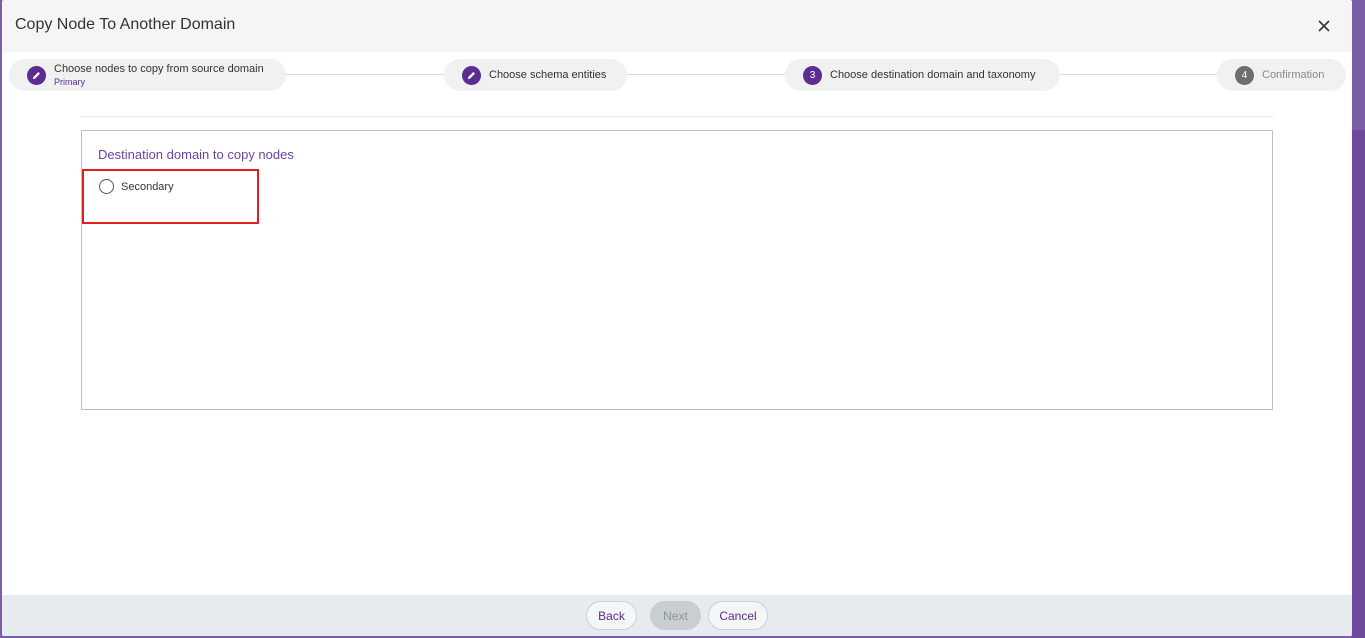  What do you see at coordinates (738, 615) in the screenshot?
I see `cancel-button: Cancel` at bounding box center [738, 615].